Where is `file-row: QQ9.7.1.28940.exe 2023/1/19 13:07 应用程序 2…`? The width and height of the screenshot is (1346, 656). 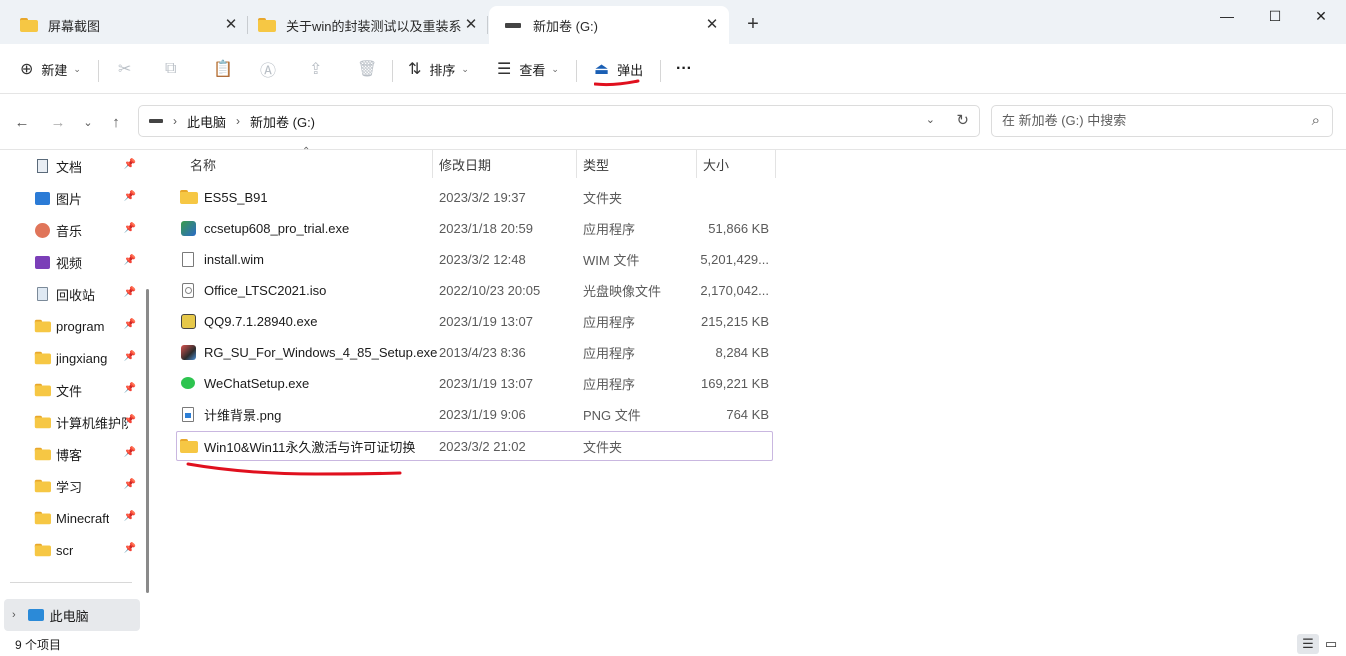 file-row: QQ9.7.1.28940.exe 2023/1/19 13:07 应用程序 2… is located at coordinates (474, 321).